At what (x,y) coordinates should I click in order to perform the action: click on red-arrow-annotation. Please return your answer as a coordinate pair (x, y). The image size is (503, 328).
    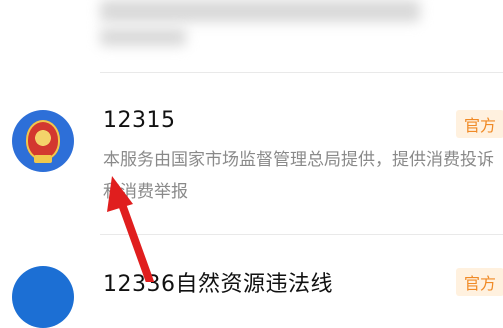
    Looking at the image, I should click on (130, 229).